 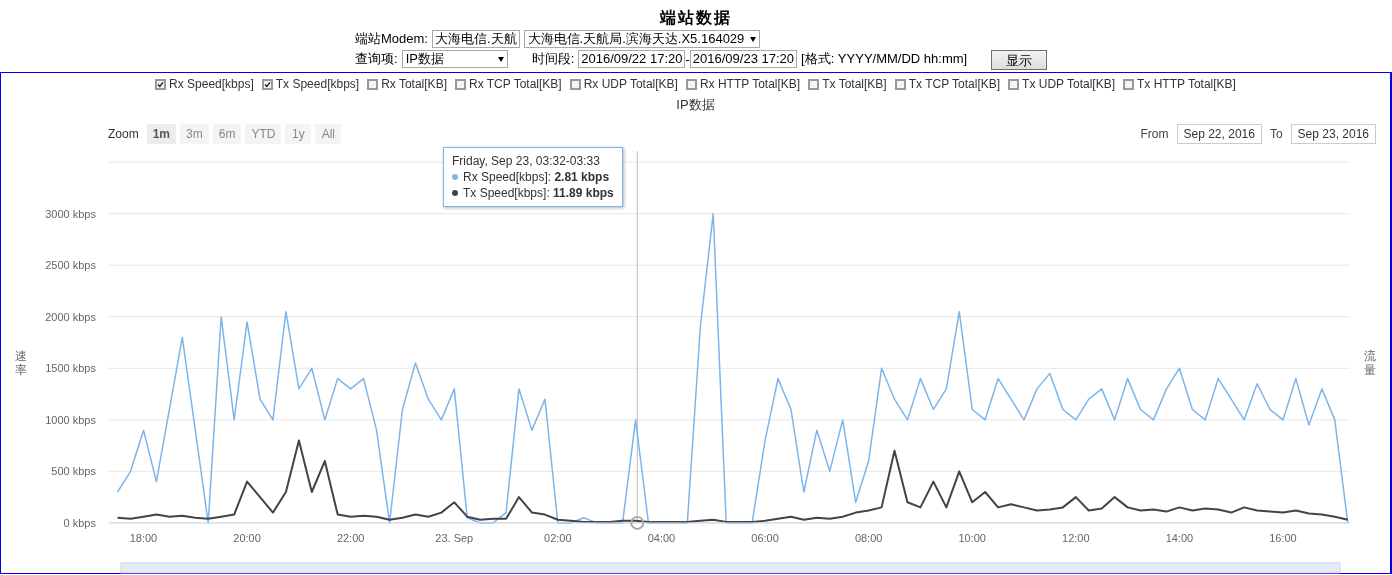 What do you see at coordinates (454, 59) in the screenshot?
I see `query-select: IP数据` at bounding box center [454, 59].